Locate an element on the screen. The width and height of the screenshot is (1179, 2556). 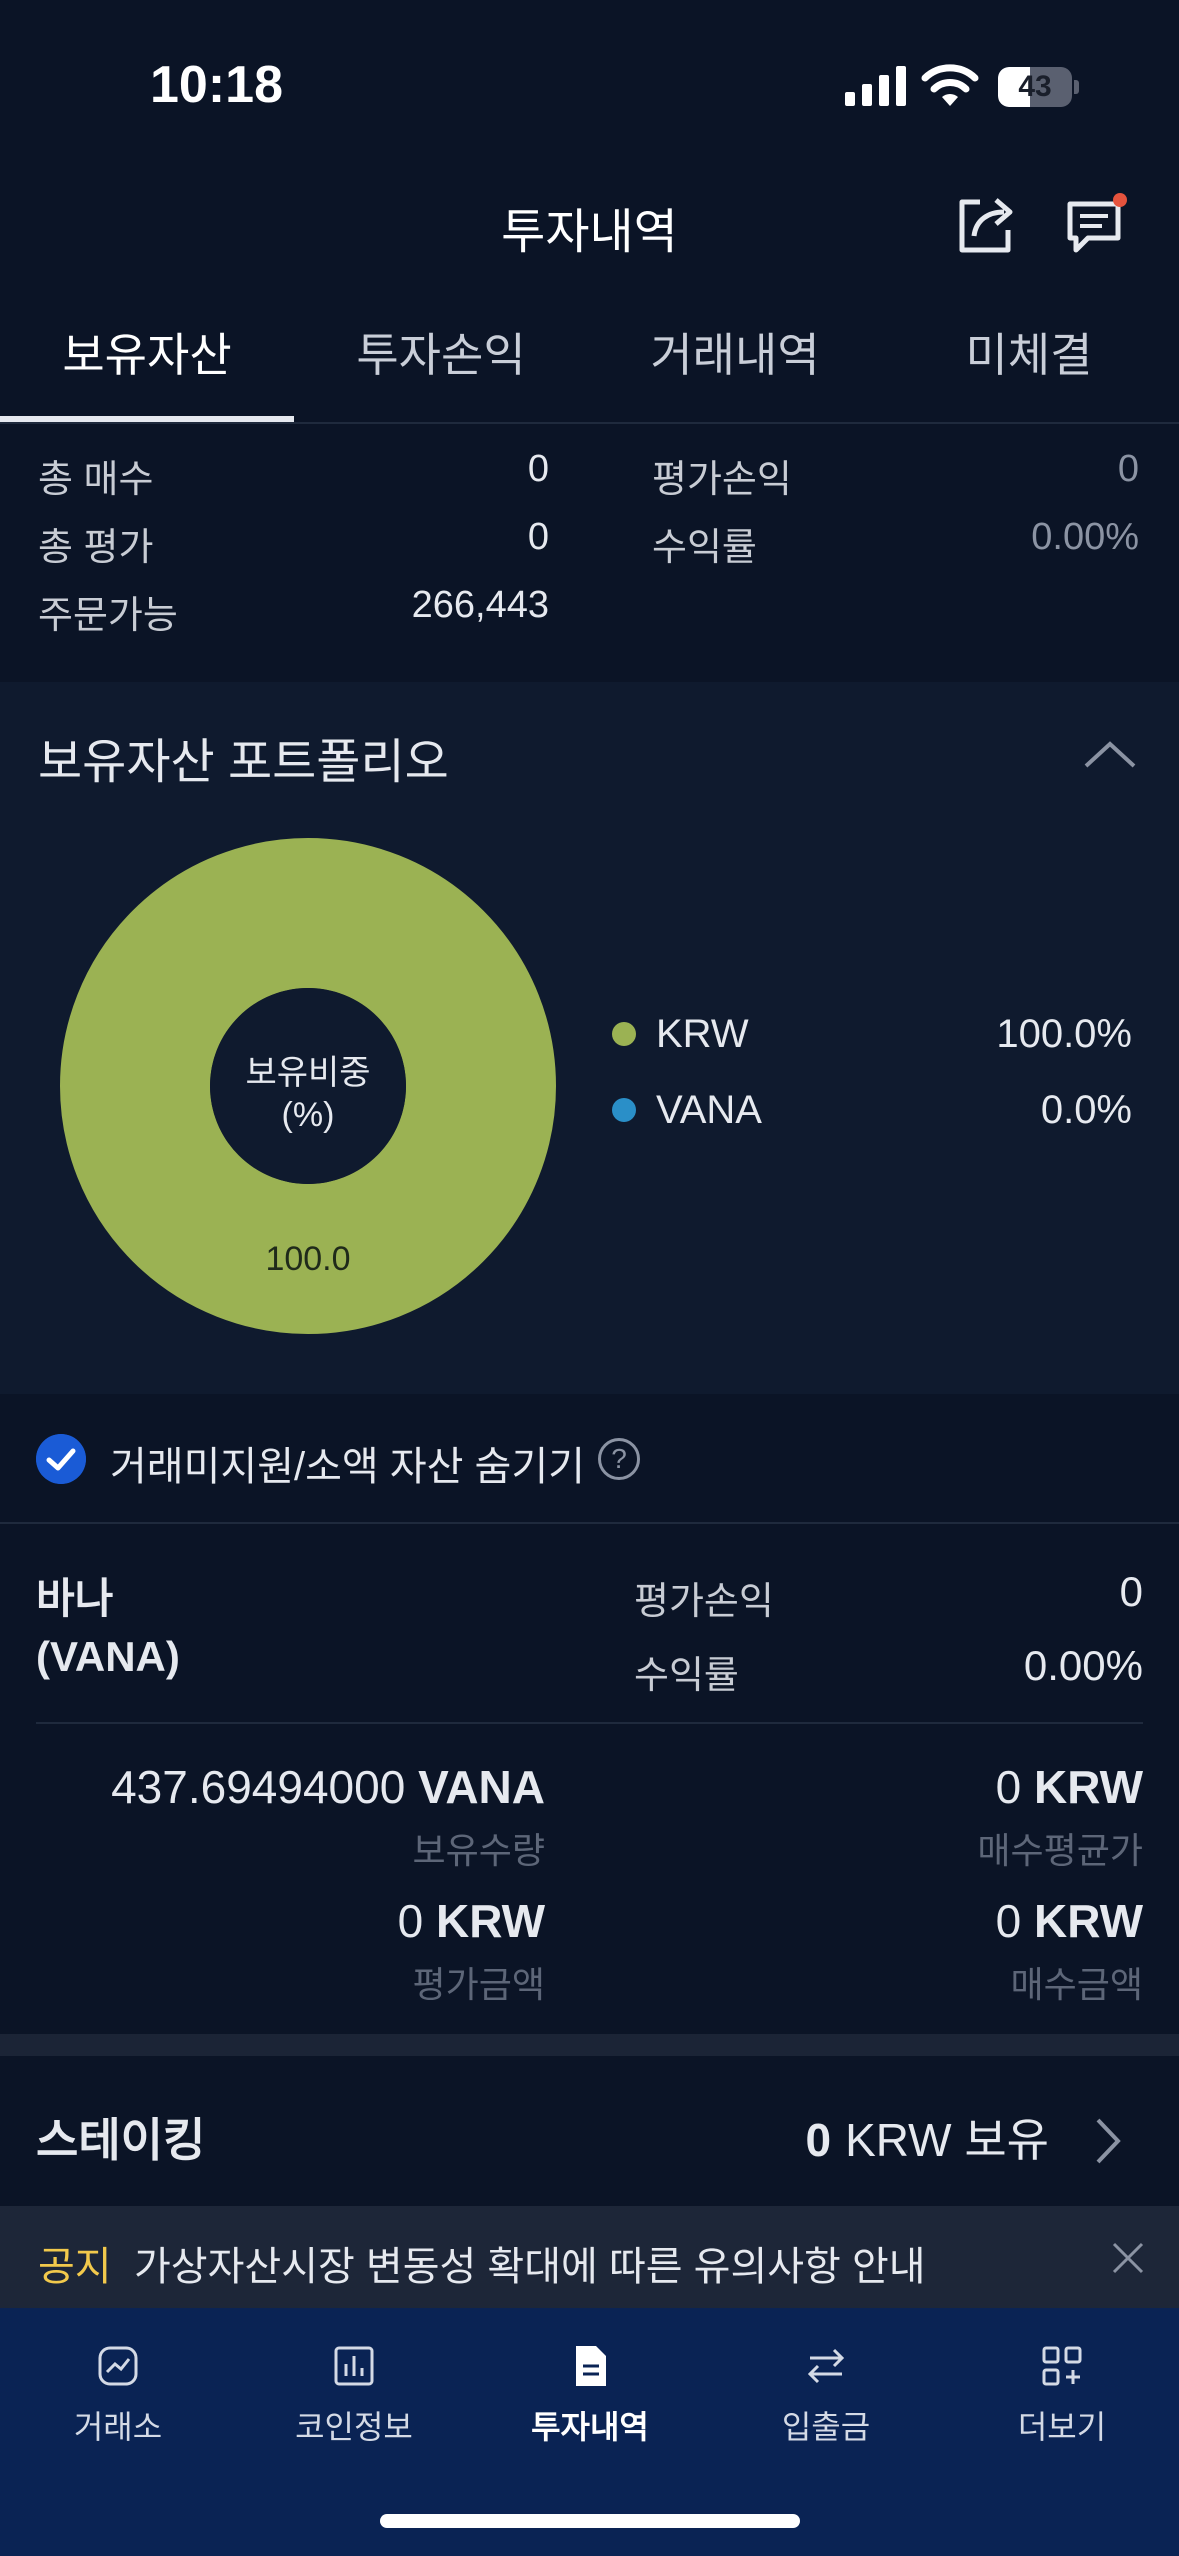
return-value: 0.00% is located at coordinates (1085, 537).